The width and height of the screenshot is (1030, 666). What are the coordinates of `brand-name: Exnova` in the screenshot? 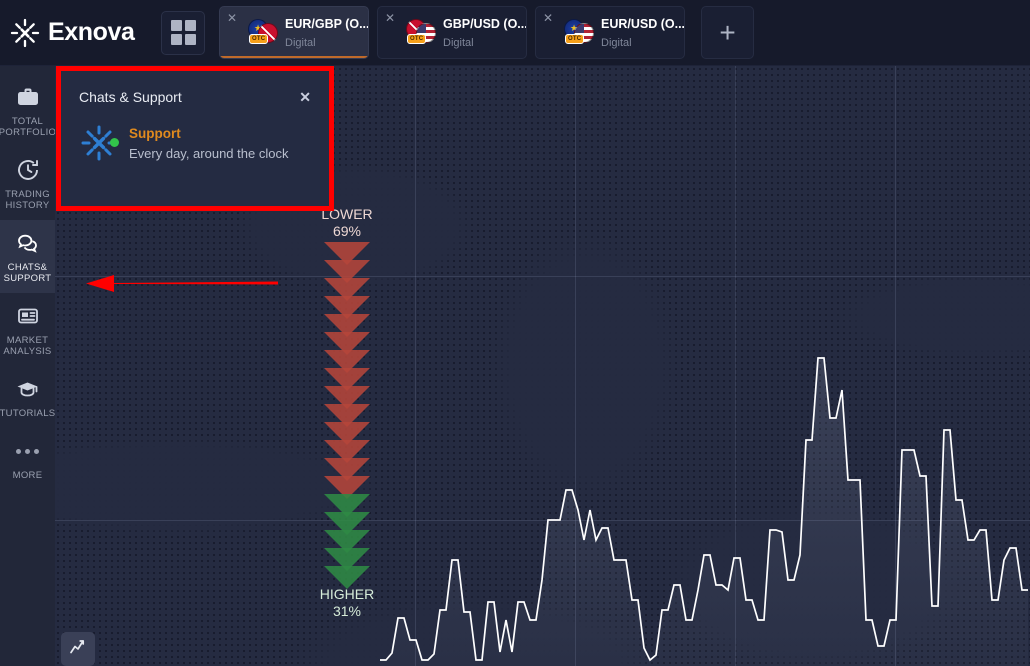 It's located at (91, 32).